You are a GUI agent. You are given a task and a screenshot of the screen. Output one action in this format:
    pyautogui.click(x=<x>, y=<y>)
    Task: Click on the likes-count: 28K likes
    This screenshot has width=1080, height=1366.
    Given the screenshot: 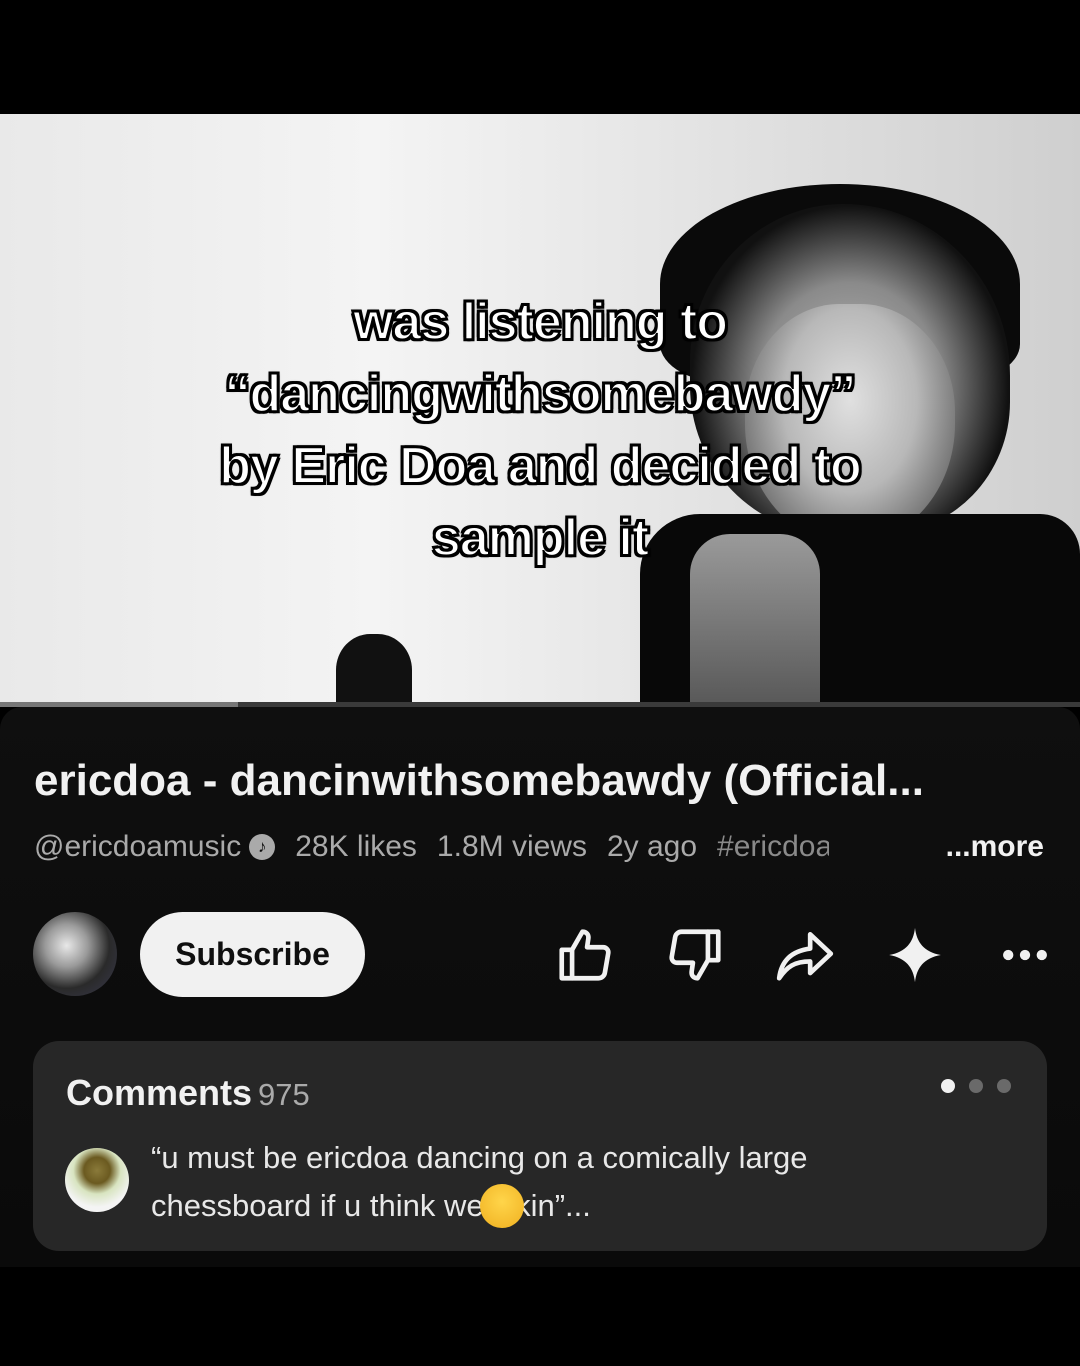 What is the action you would take?
    pyautogui.click(x=356, y=846)
    